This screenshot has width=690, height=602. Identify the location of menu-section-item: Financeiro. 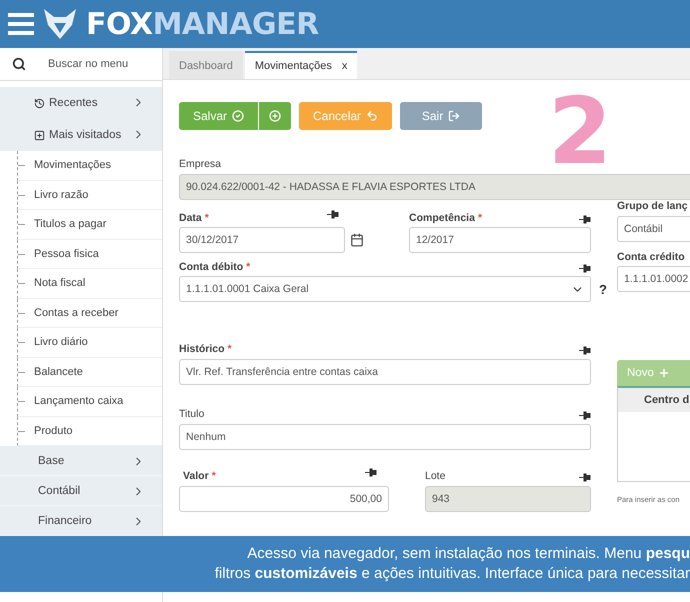
(81, 521).